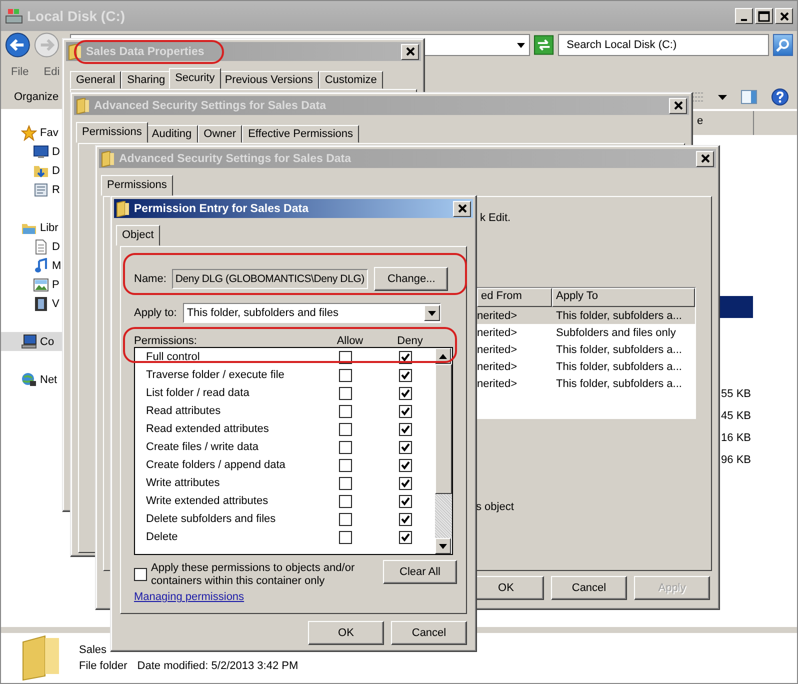 This screenshot has width=798, height=684. Describe the element at coordinates (208, 429) in the screenshot. I see `permission-name: Read extended attributes` at that location.